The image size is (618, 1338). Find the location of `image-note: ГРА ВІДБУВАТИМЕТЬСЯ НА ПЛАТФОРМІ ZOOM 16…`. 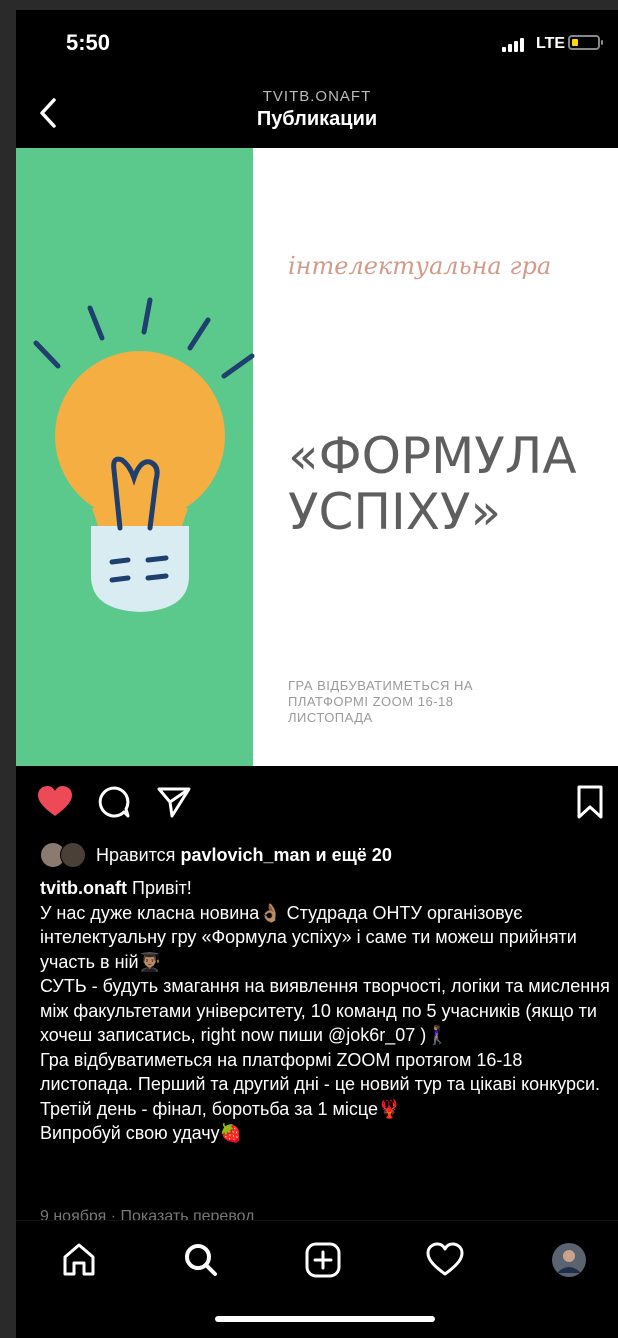

image-note: ГРА ВІДБУВАТИМЕТЬСЯ НА ПЛАТФОРМІ ZOOM 16… is located at coordinates (381, 701).